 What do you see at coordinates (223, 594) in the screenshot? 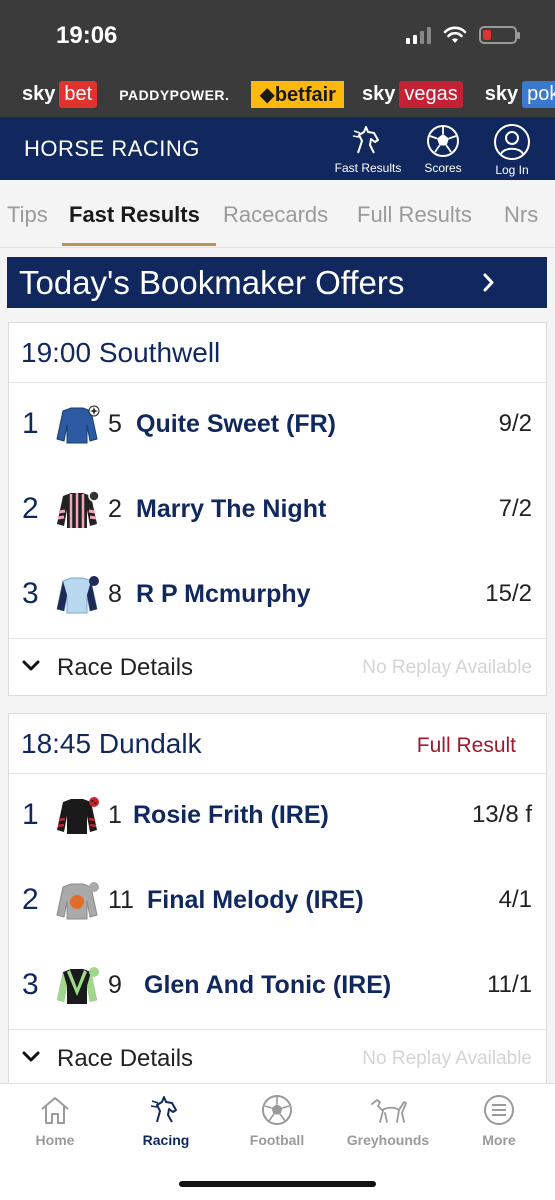
I see `horse-name: R P Mcmurphy` at bounding box center [223, 594].